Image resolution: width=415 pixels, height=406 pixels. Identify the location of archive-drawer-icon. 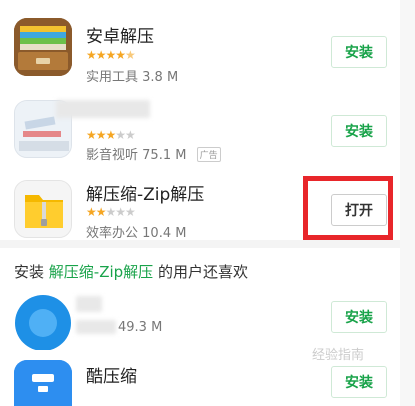
(43, 47).